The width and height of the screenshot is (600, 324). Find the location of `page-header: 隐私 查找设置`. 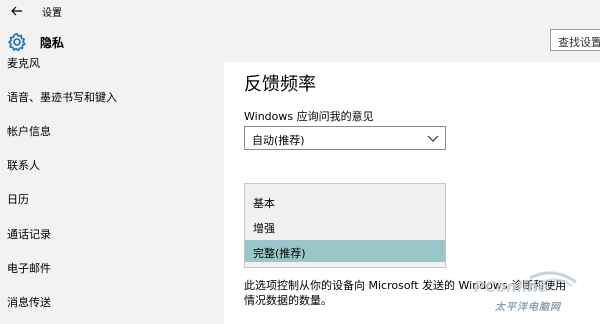

page-header: 隐私 查找设置 is located at coordinates (300, 42).